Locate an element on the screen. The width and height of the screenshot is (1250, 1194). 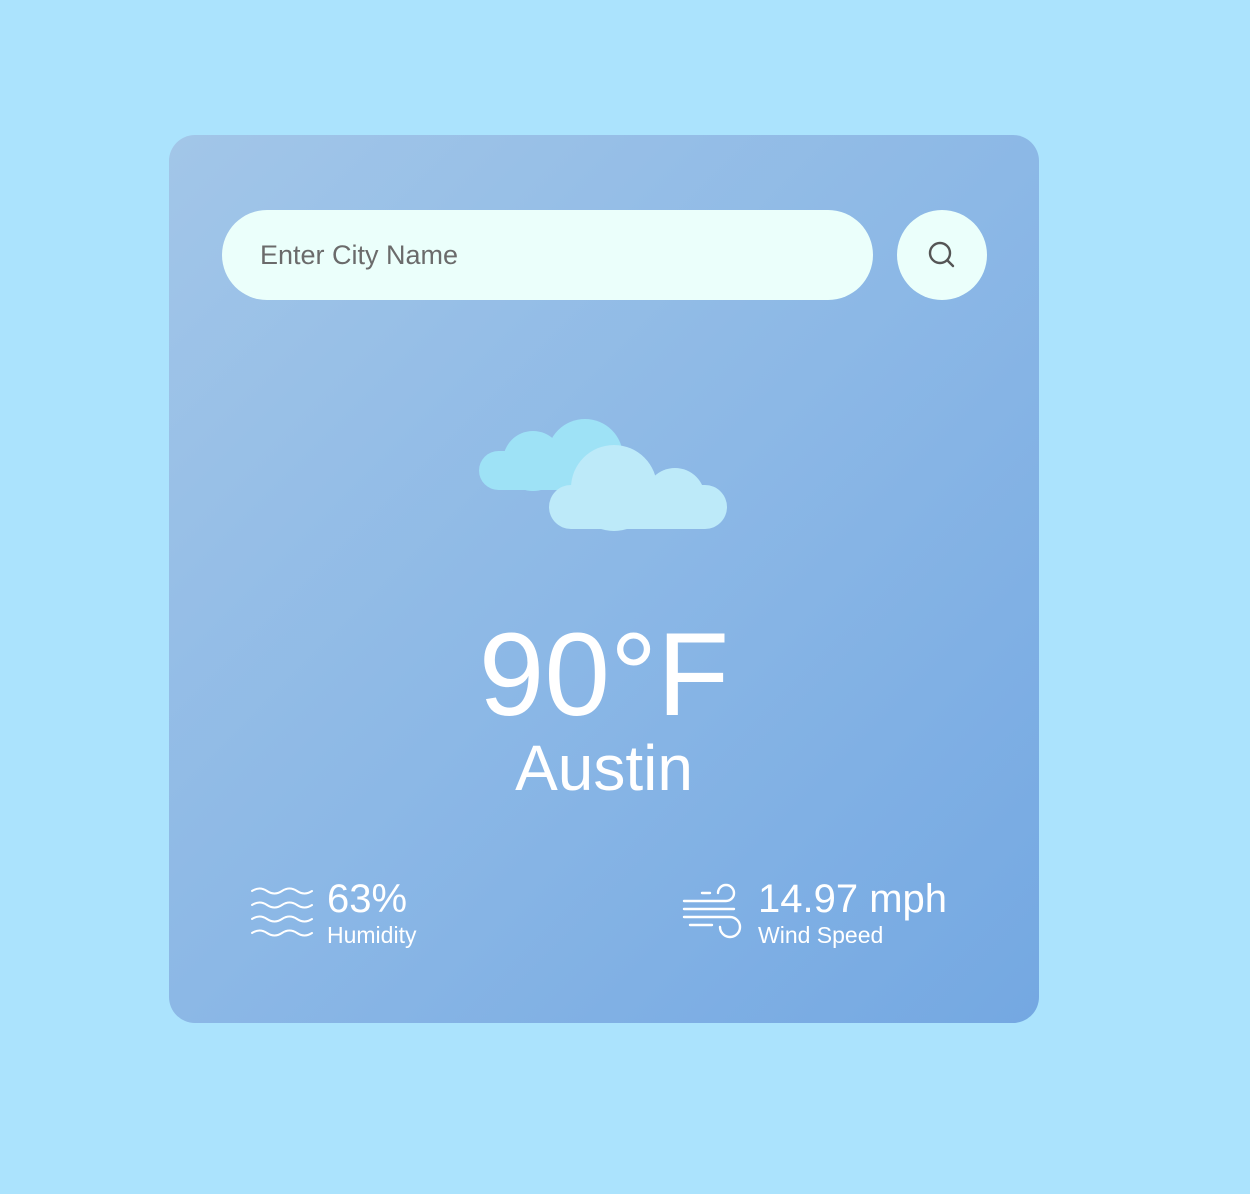
clouds-icon is located at coordinates (603, 475).